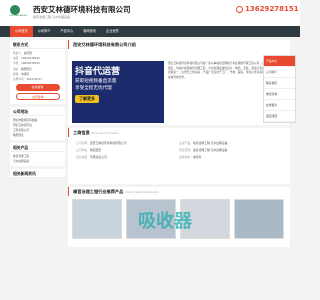  I want to click on news-title: 相关新闻资讯, so click(37, 174).